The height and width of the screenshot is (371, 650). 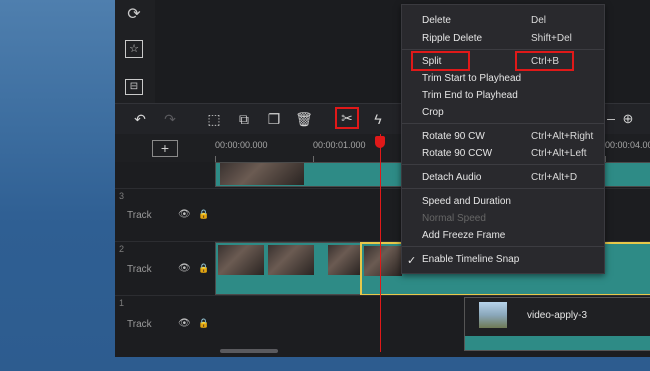 I want to click on playhead-line, so click(x=380, y=243).